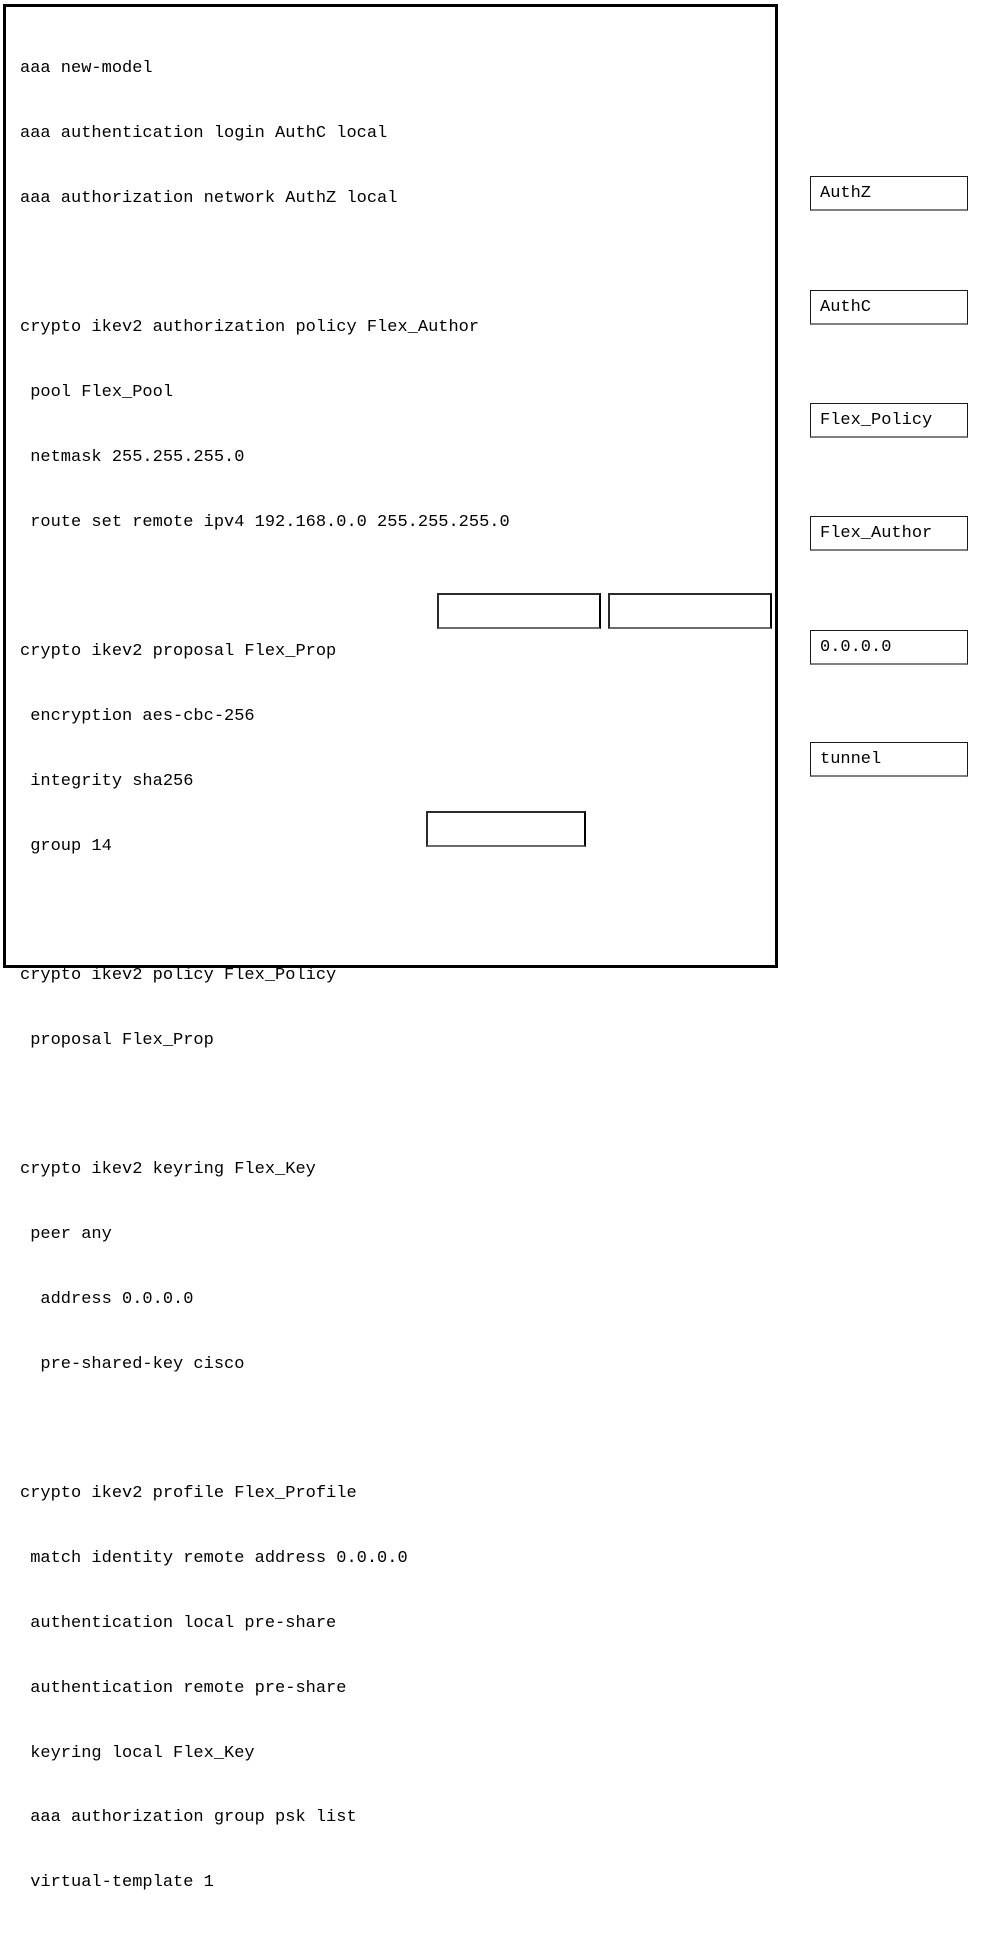 The image size is (1000, 1958). I want to click on config-line: netmask 255.255.255.0, so click(132, 457).